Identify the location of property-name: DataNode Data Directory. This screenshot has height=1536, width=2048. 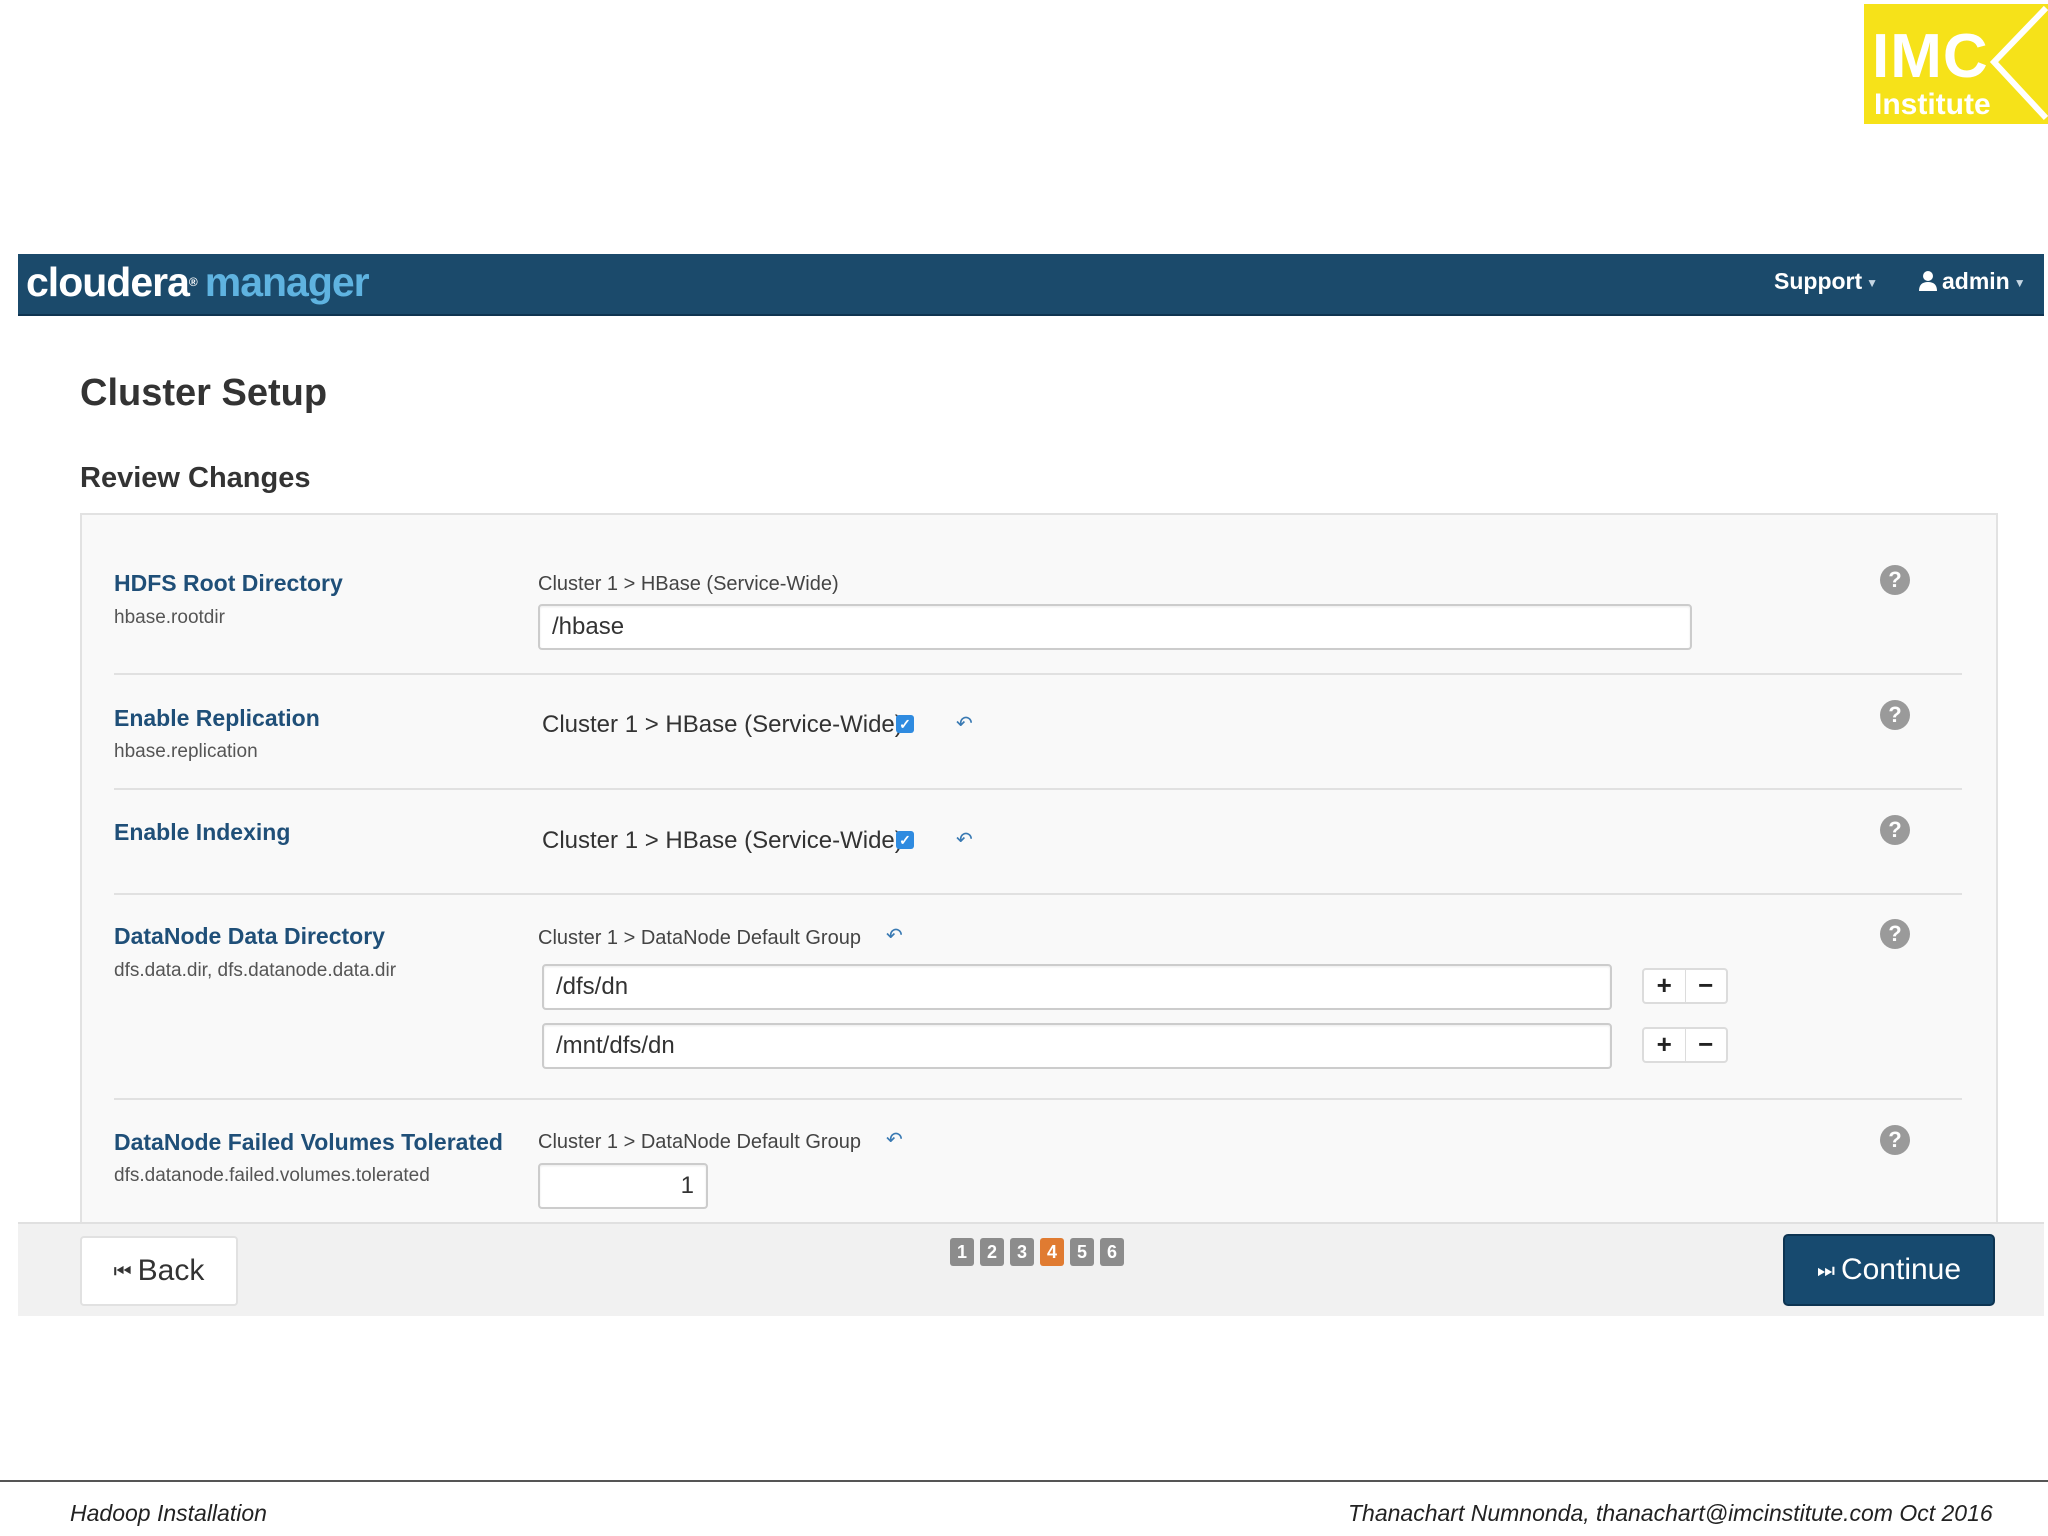
(249, 936).